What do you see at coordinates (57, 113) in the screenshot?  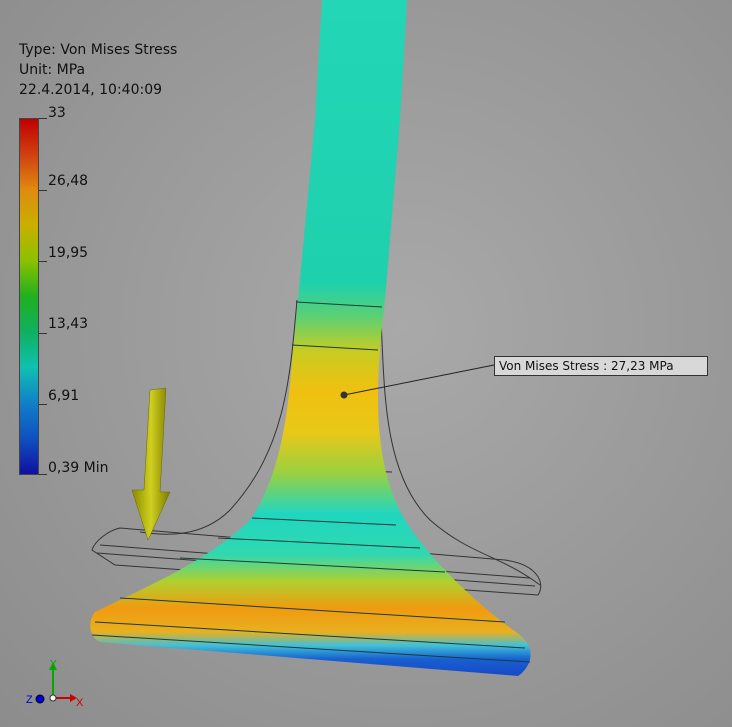 I see `legend-label-max: 33` at bounding box center [57, 113].